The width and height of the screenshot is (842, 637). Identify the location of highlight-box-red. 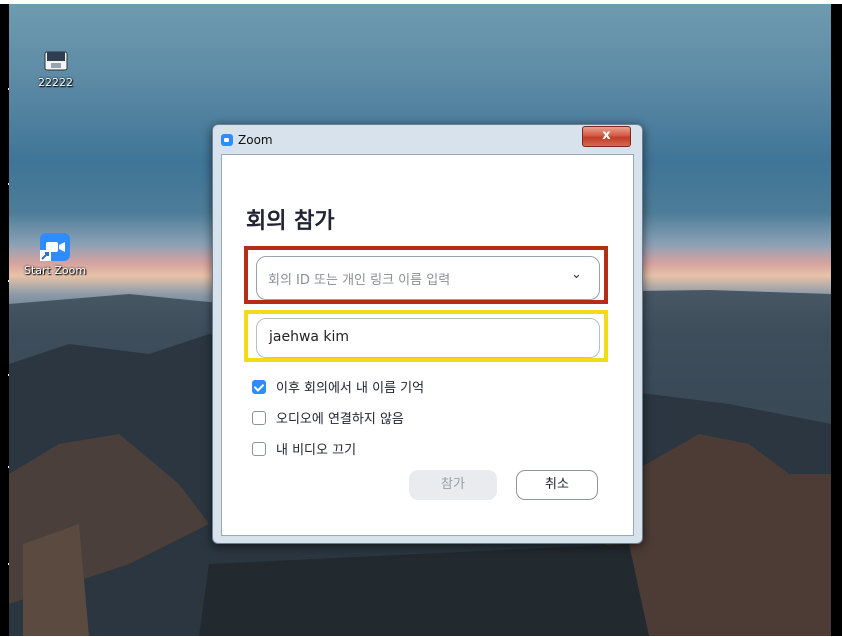
(426, 275).